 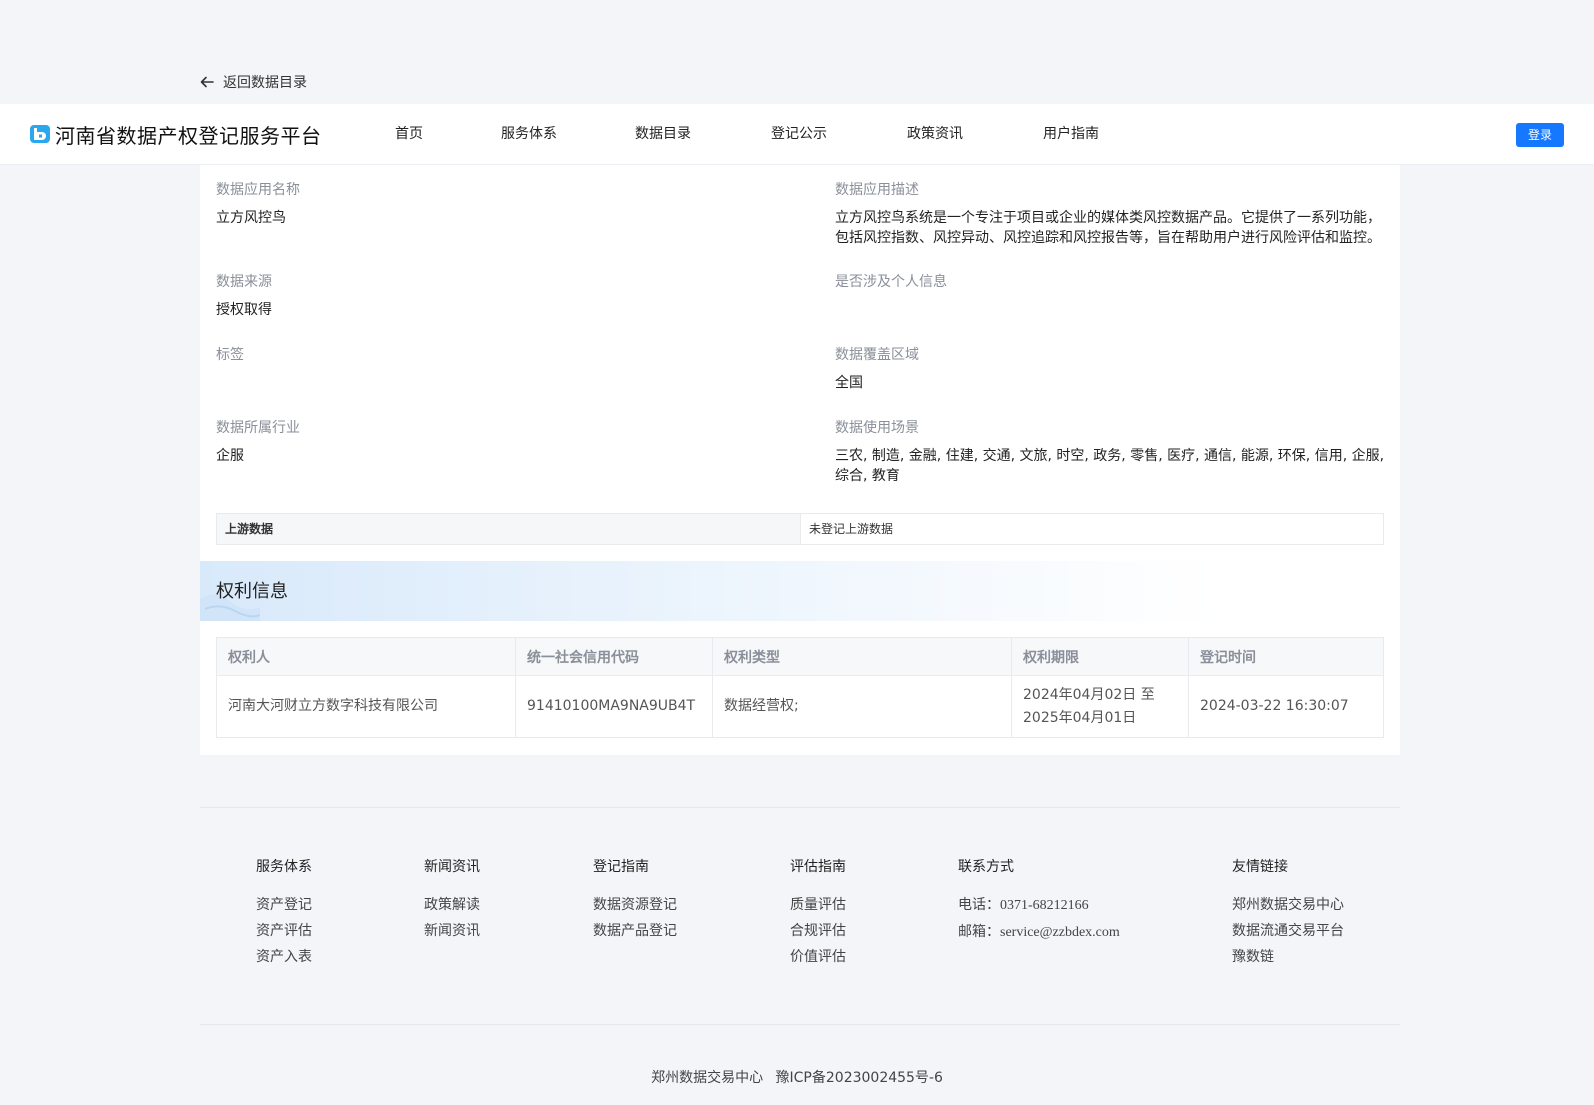 I want to click on footer-col-service: 服务体系 资产登记 资产评估 资产入表, so click(x=284, y=916).